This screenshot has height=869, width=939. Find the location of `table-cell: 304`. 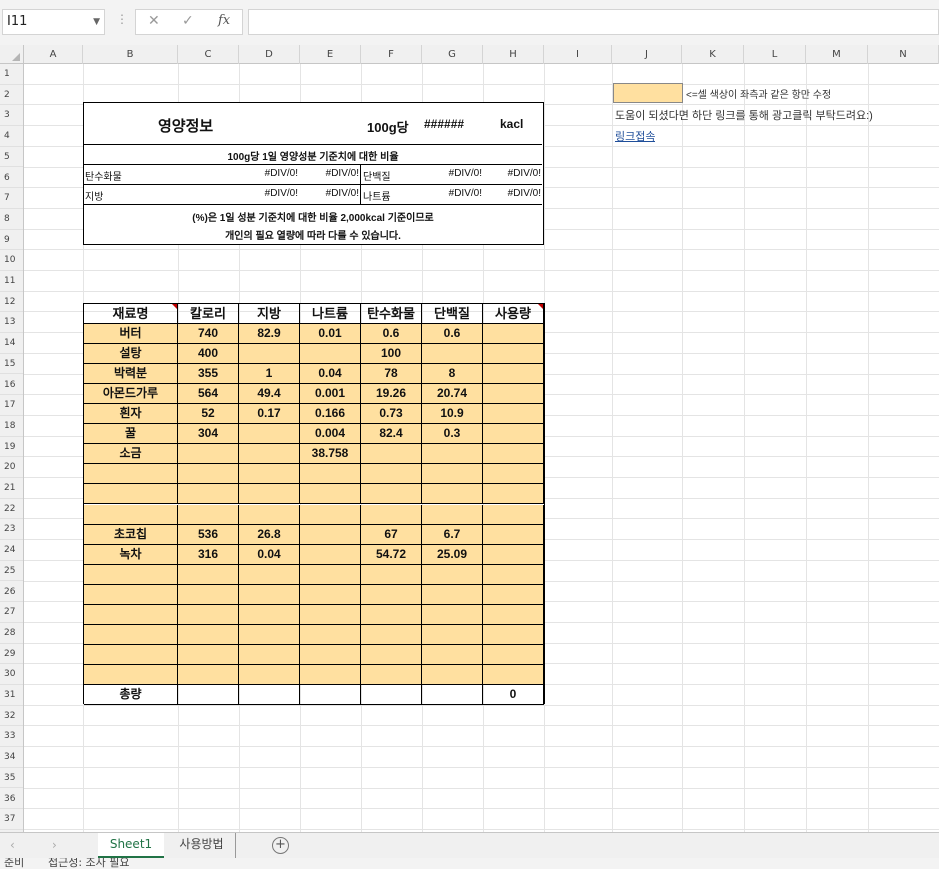

table-cell: 304 is located at coordinates (208, 434).